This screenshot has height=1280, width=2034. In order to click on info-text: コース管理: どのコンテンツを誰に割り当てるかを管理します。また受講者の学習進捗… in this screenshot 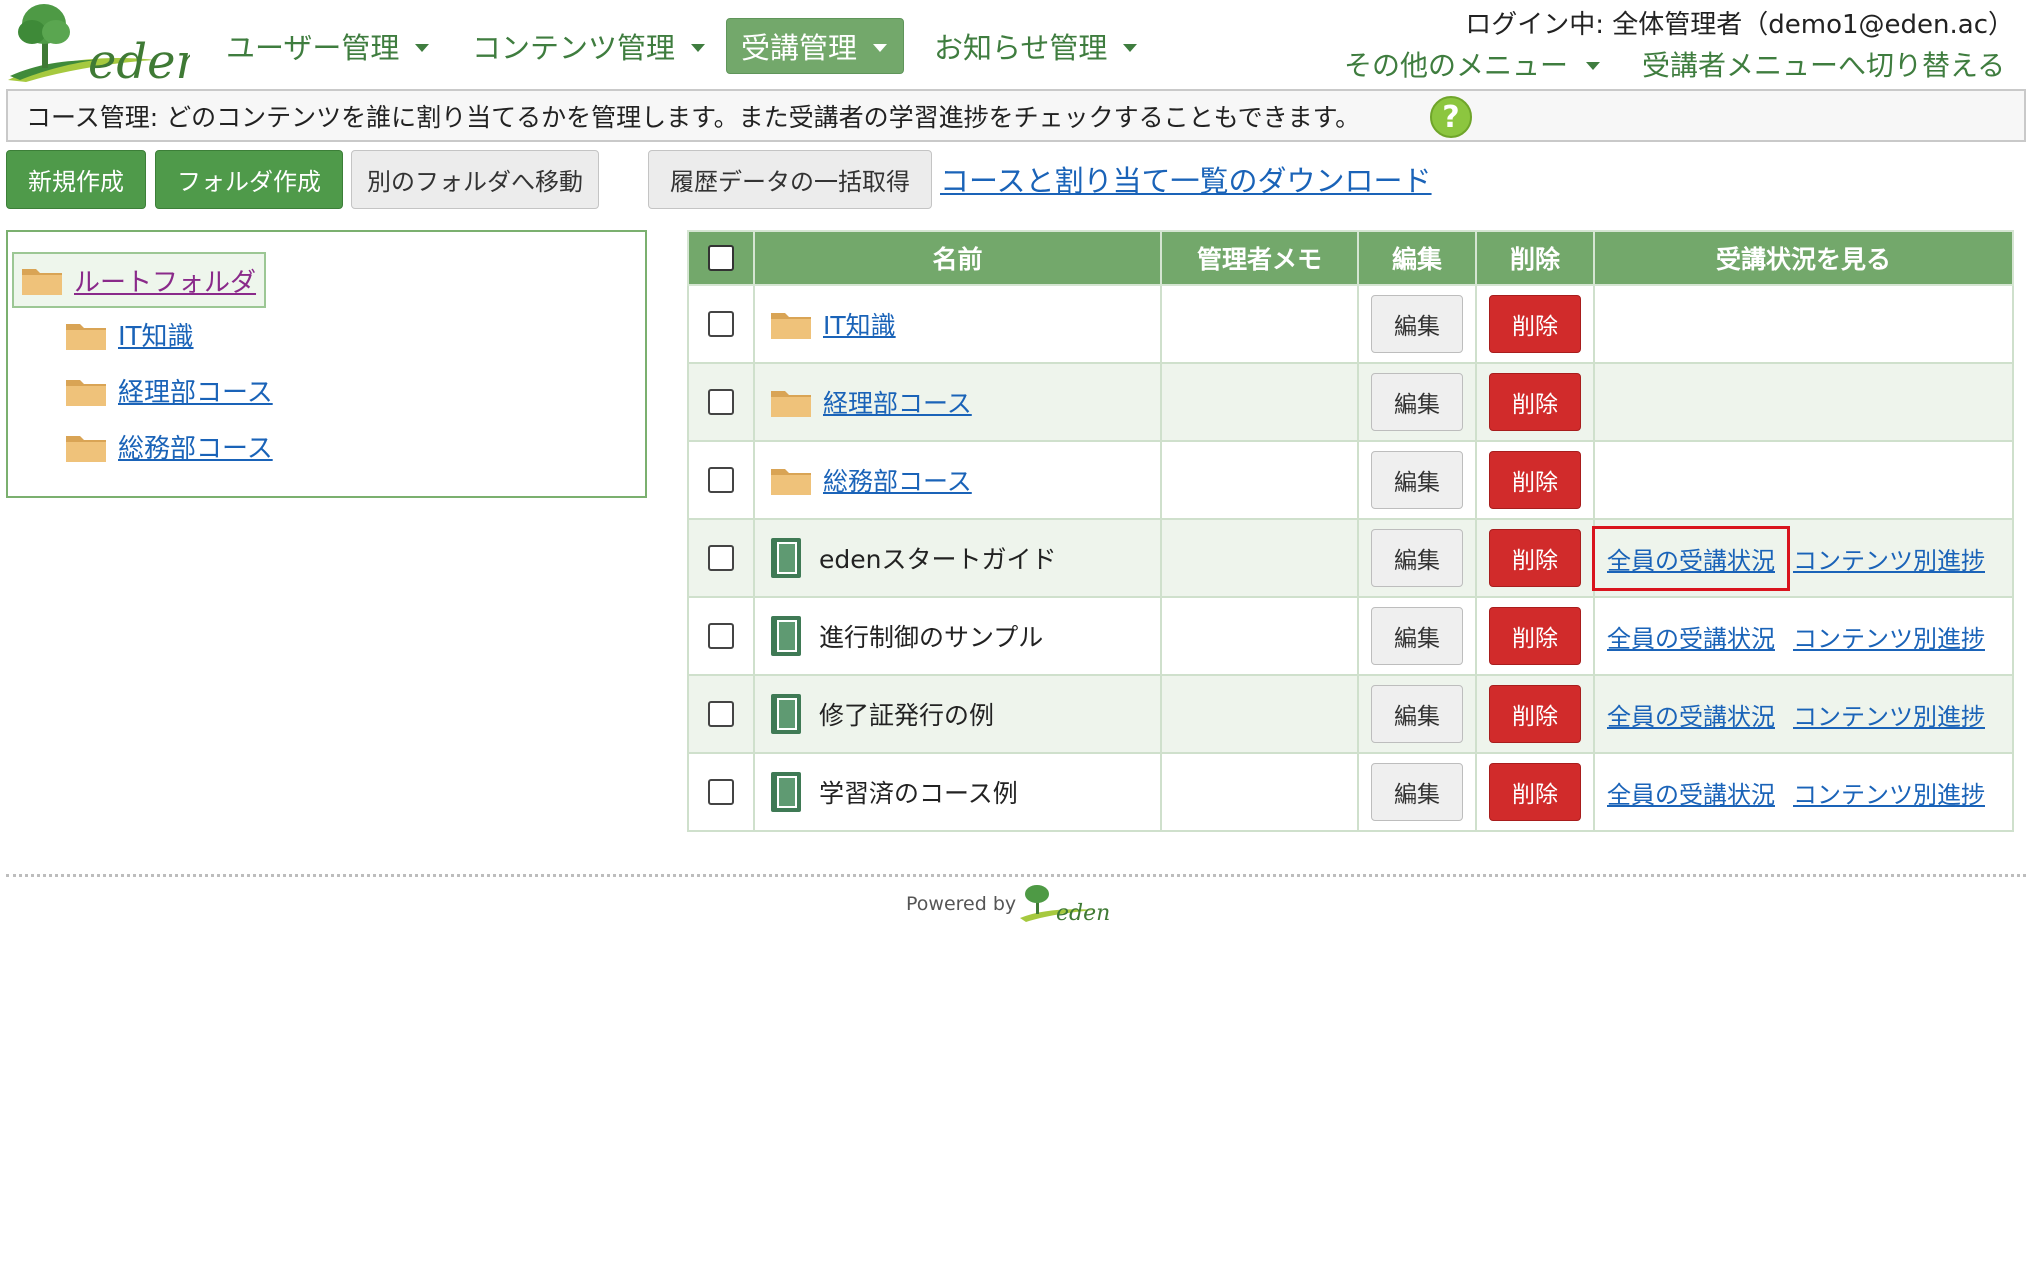, I will do `click(693, 117)`.